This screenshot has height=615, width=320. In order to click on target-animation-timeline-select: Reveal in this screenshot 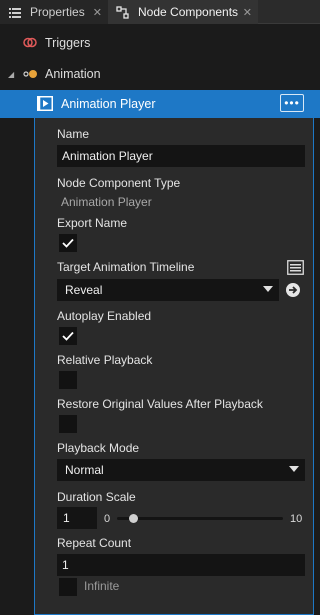, I will do `click(168, 290)`.